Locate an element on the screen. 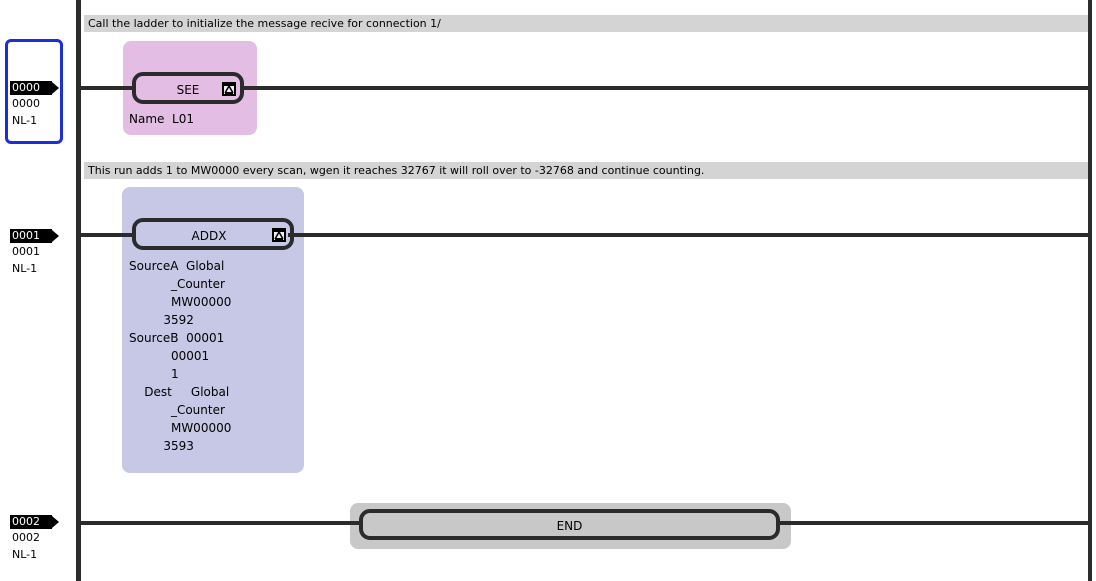 This screenshot has height=581, width=1096. instruction-param: Dest Global is located at coordinates (179, 392).